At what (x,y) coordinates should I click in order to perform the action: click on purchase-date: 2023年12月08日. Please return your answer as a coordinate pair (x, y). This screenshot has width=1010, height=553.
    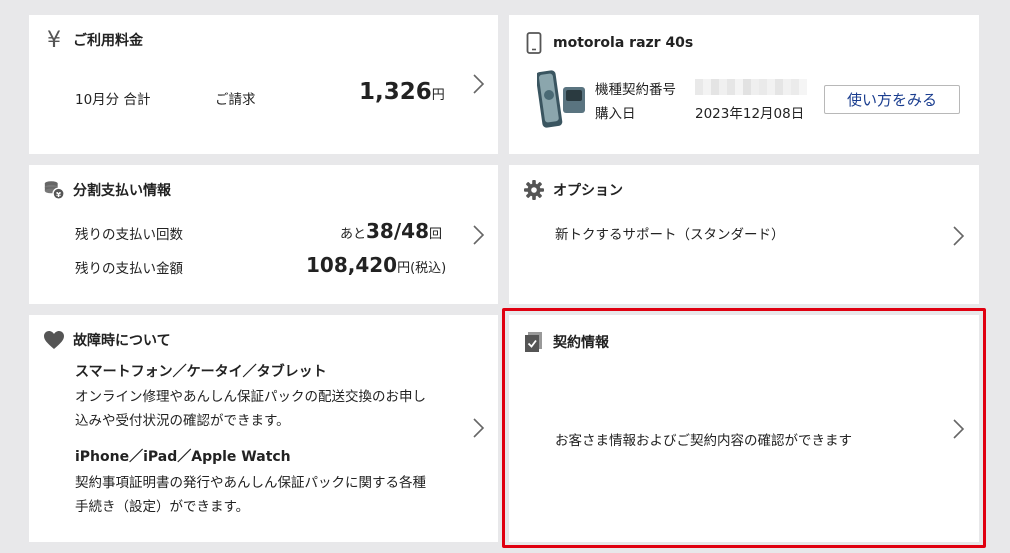
    Looking at the image, I should click on (750, 114).